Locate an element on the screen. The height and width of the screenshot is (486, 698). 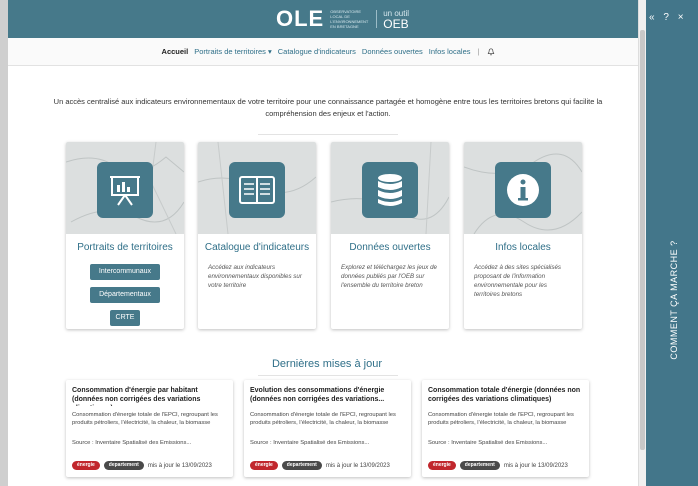
page-scrollbar is located at coordinates (642, 243).